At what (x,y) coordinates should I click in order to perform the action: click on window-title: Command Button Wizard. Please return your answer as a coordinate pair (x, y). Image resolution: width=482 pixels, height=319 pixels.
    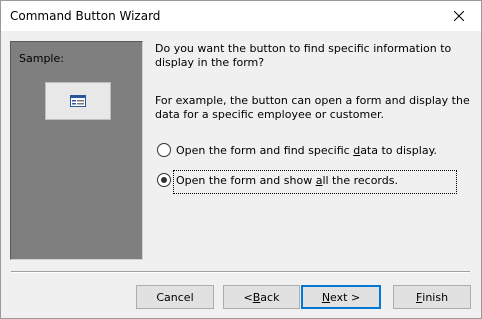
    Looking at the image, I should click on (85, 16).